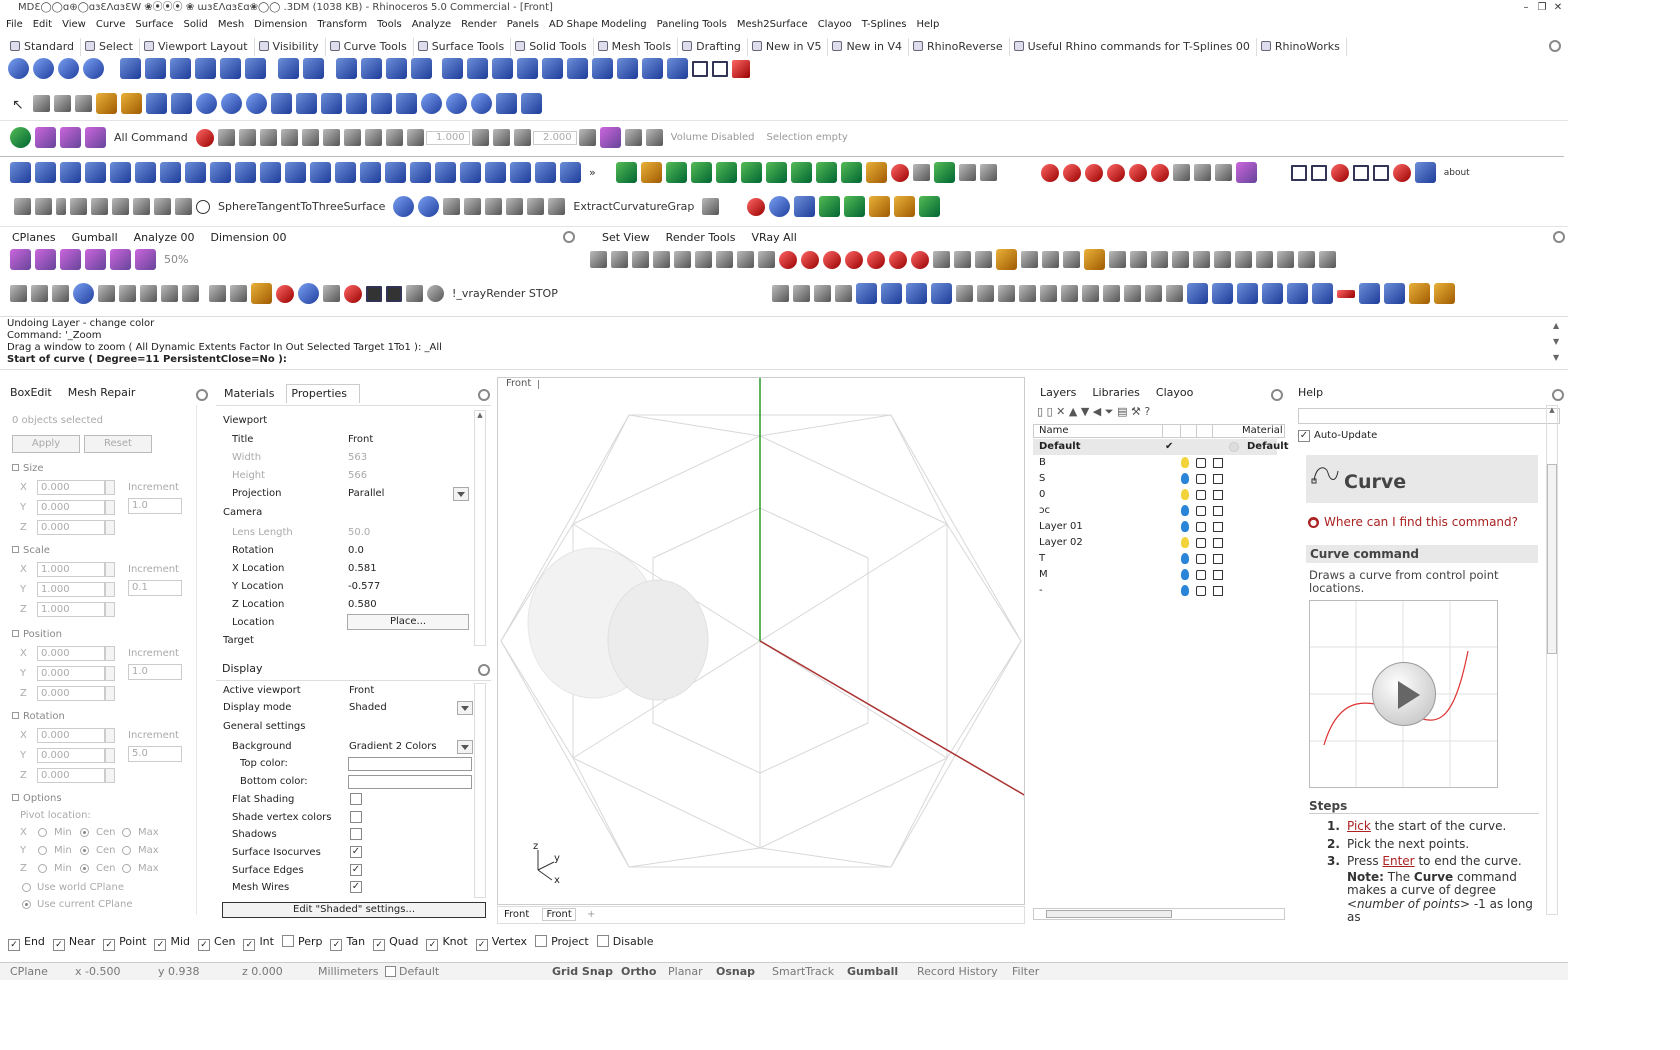 The height and width of the screenshot is (1050, 1680). What do you see at coordinates (156, 103) in the screenshot?
I see `box-icon` at bounding box center [156, 103].